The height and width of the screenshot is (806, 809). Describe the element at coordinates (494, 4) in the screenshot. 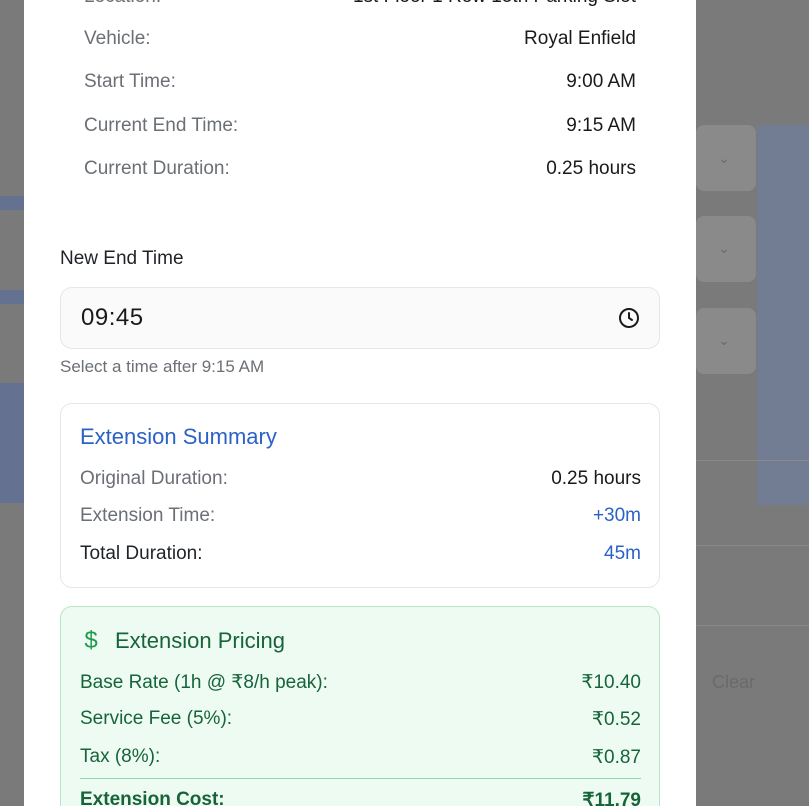

I see `location-value: 1st Floor 1 Row 15th Parking Slot` at that location.